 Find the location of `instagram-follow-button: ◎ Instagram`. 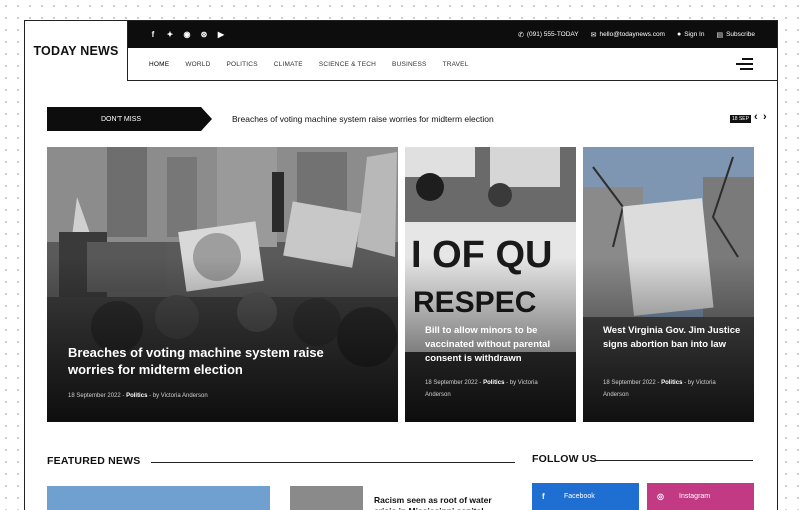

instagram-follow-button: ◎ Instagram is located at coordinates (700, 496).